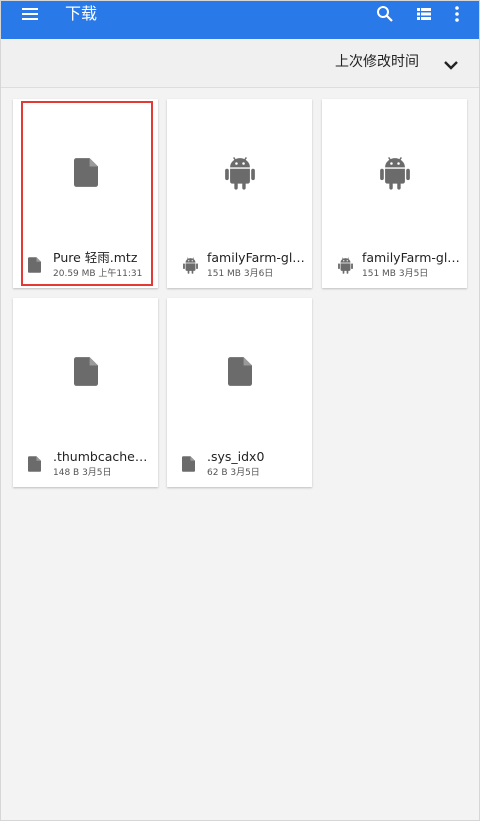 This screenshot has height=821, width=480. I want to click on file-card: .thumbcache_0… 148 B 3月5日, so click(85, 392).